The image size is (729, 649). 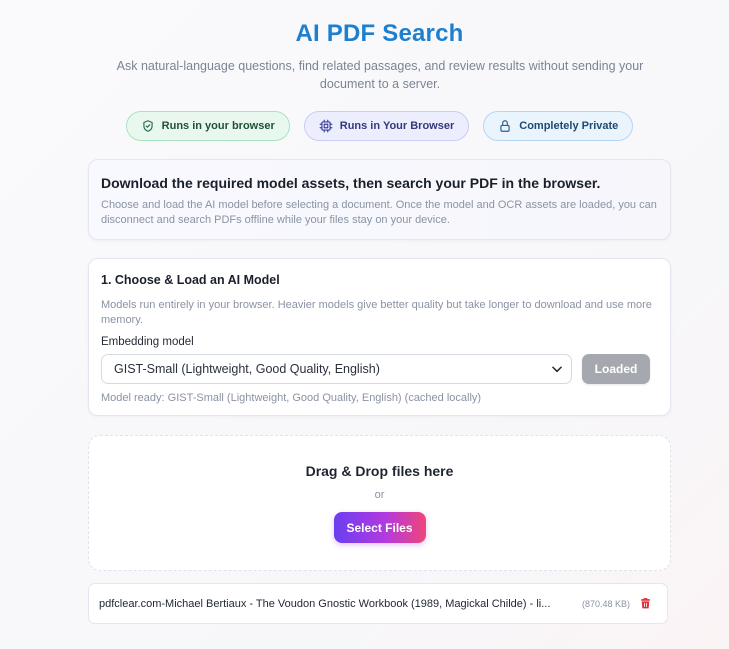 I want to click on badge-your-browser: Runs in Your Browser, so click(x=386, y=126).